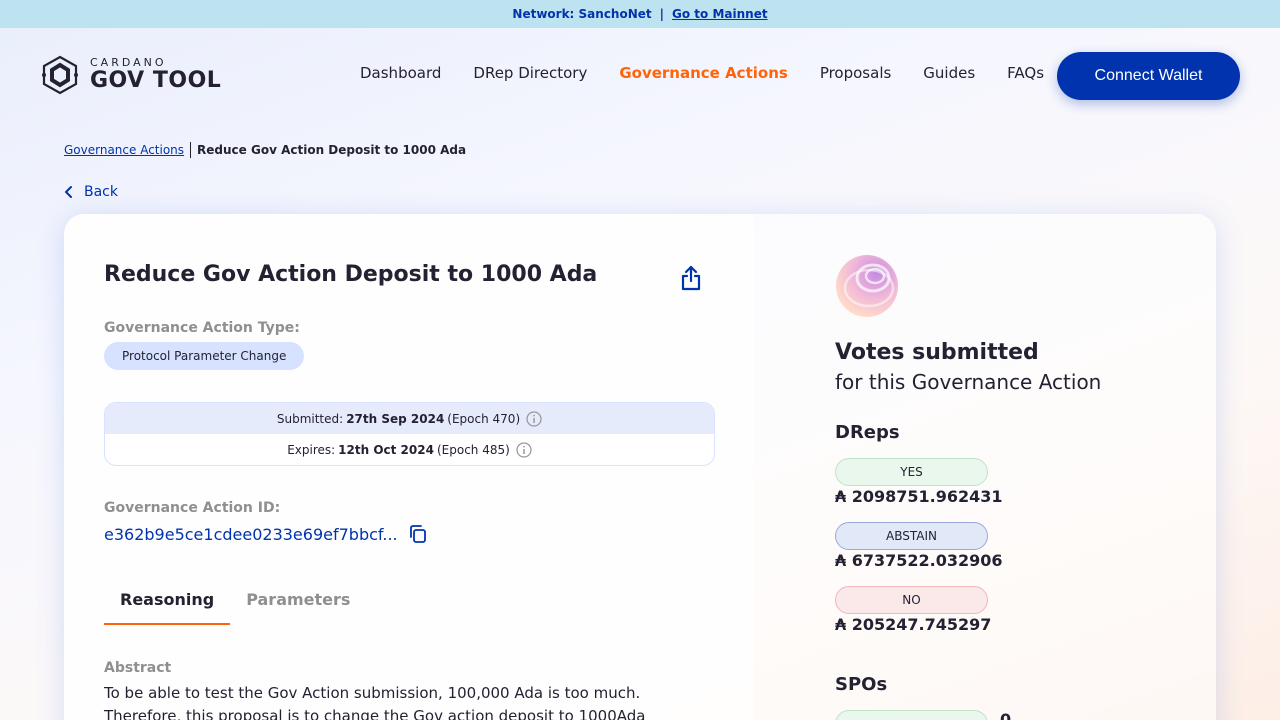 The image size is (1280, 720). I want to click on nav-faqs: FAQs, so click(1025, 73).